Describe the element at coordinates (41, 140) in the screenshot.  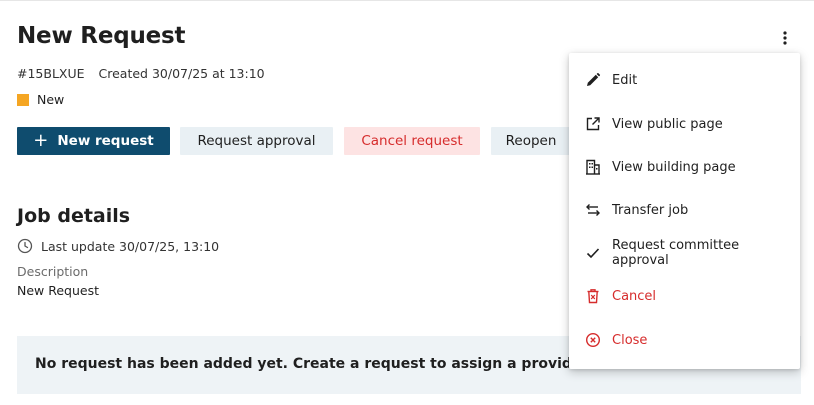
I see `plus-icon: +` at that location.